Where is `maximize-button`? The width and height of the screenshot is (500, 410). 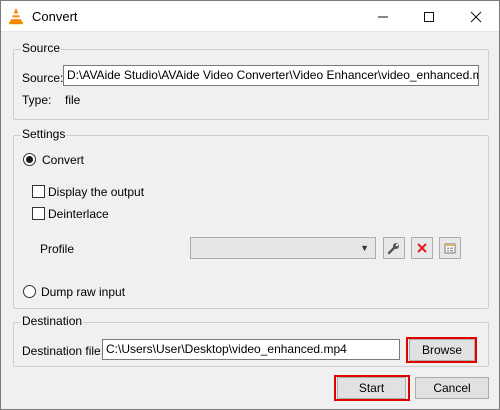 maximize-button is located at coordinates (429, 16).